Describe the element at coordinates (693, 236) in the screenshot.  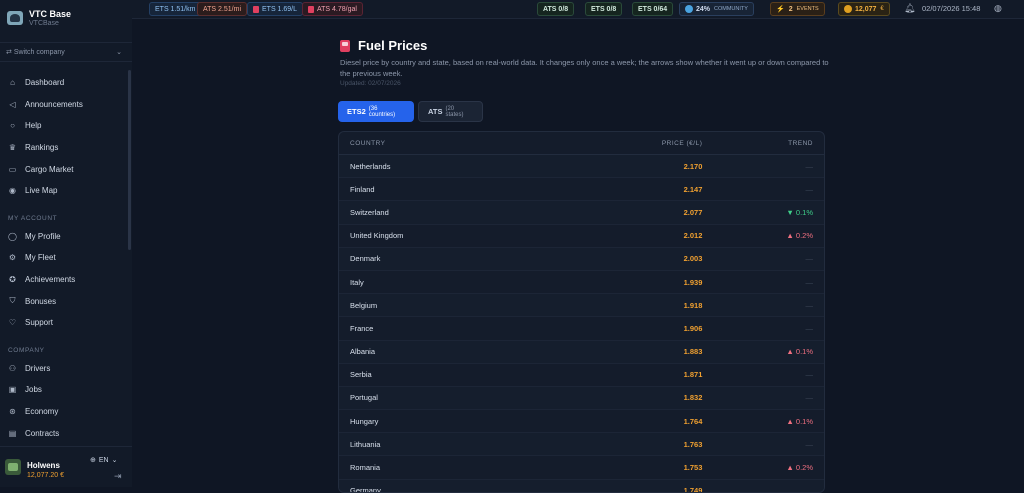
I see `cell-price: 2.012` at that location.